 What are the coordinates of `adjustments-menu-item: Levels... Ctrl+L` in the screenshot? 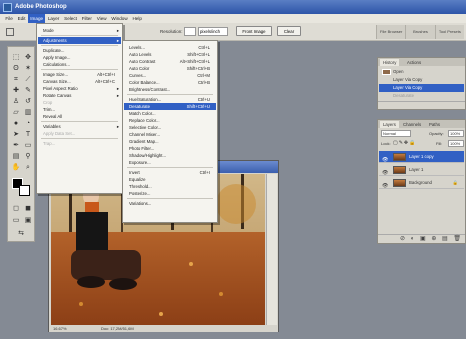 It's located at (170, 47).